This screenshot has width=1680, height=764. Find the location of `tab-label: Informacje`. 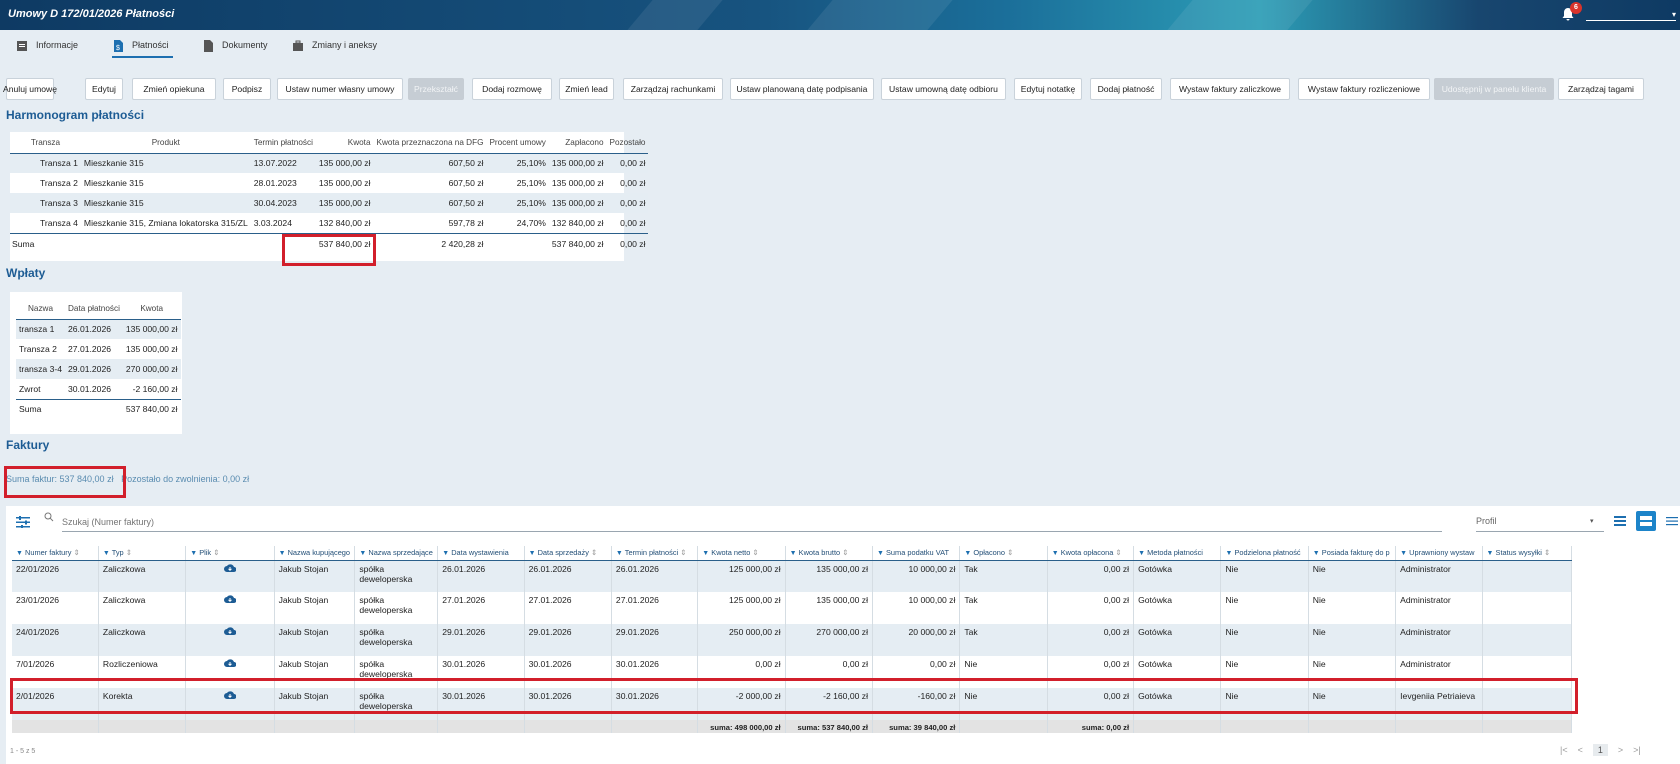

tab-label: Informacje is located at coordinates (57, 45).